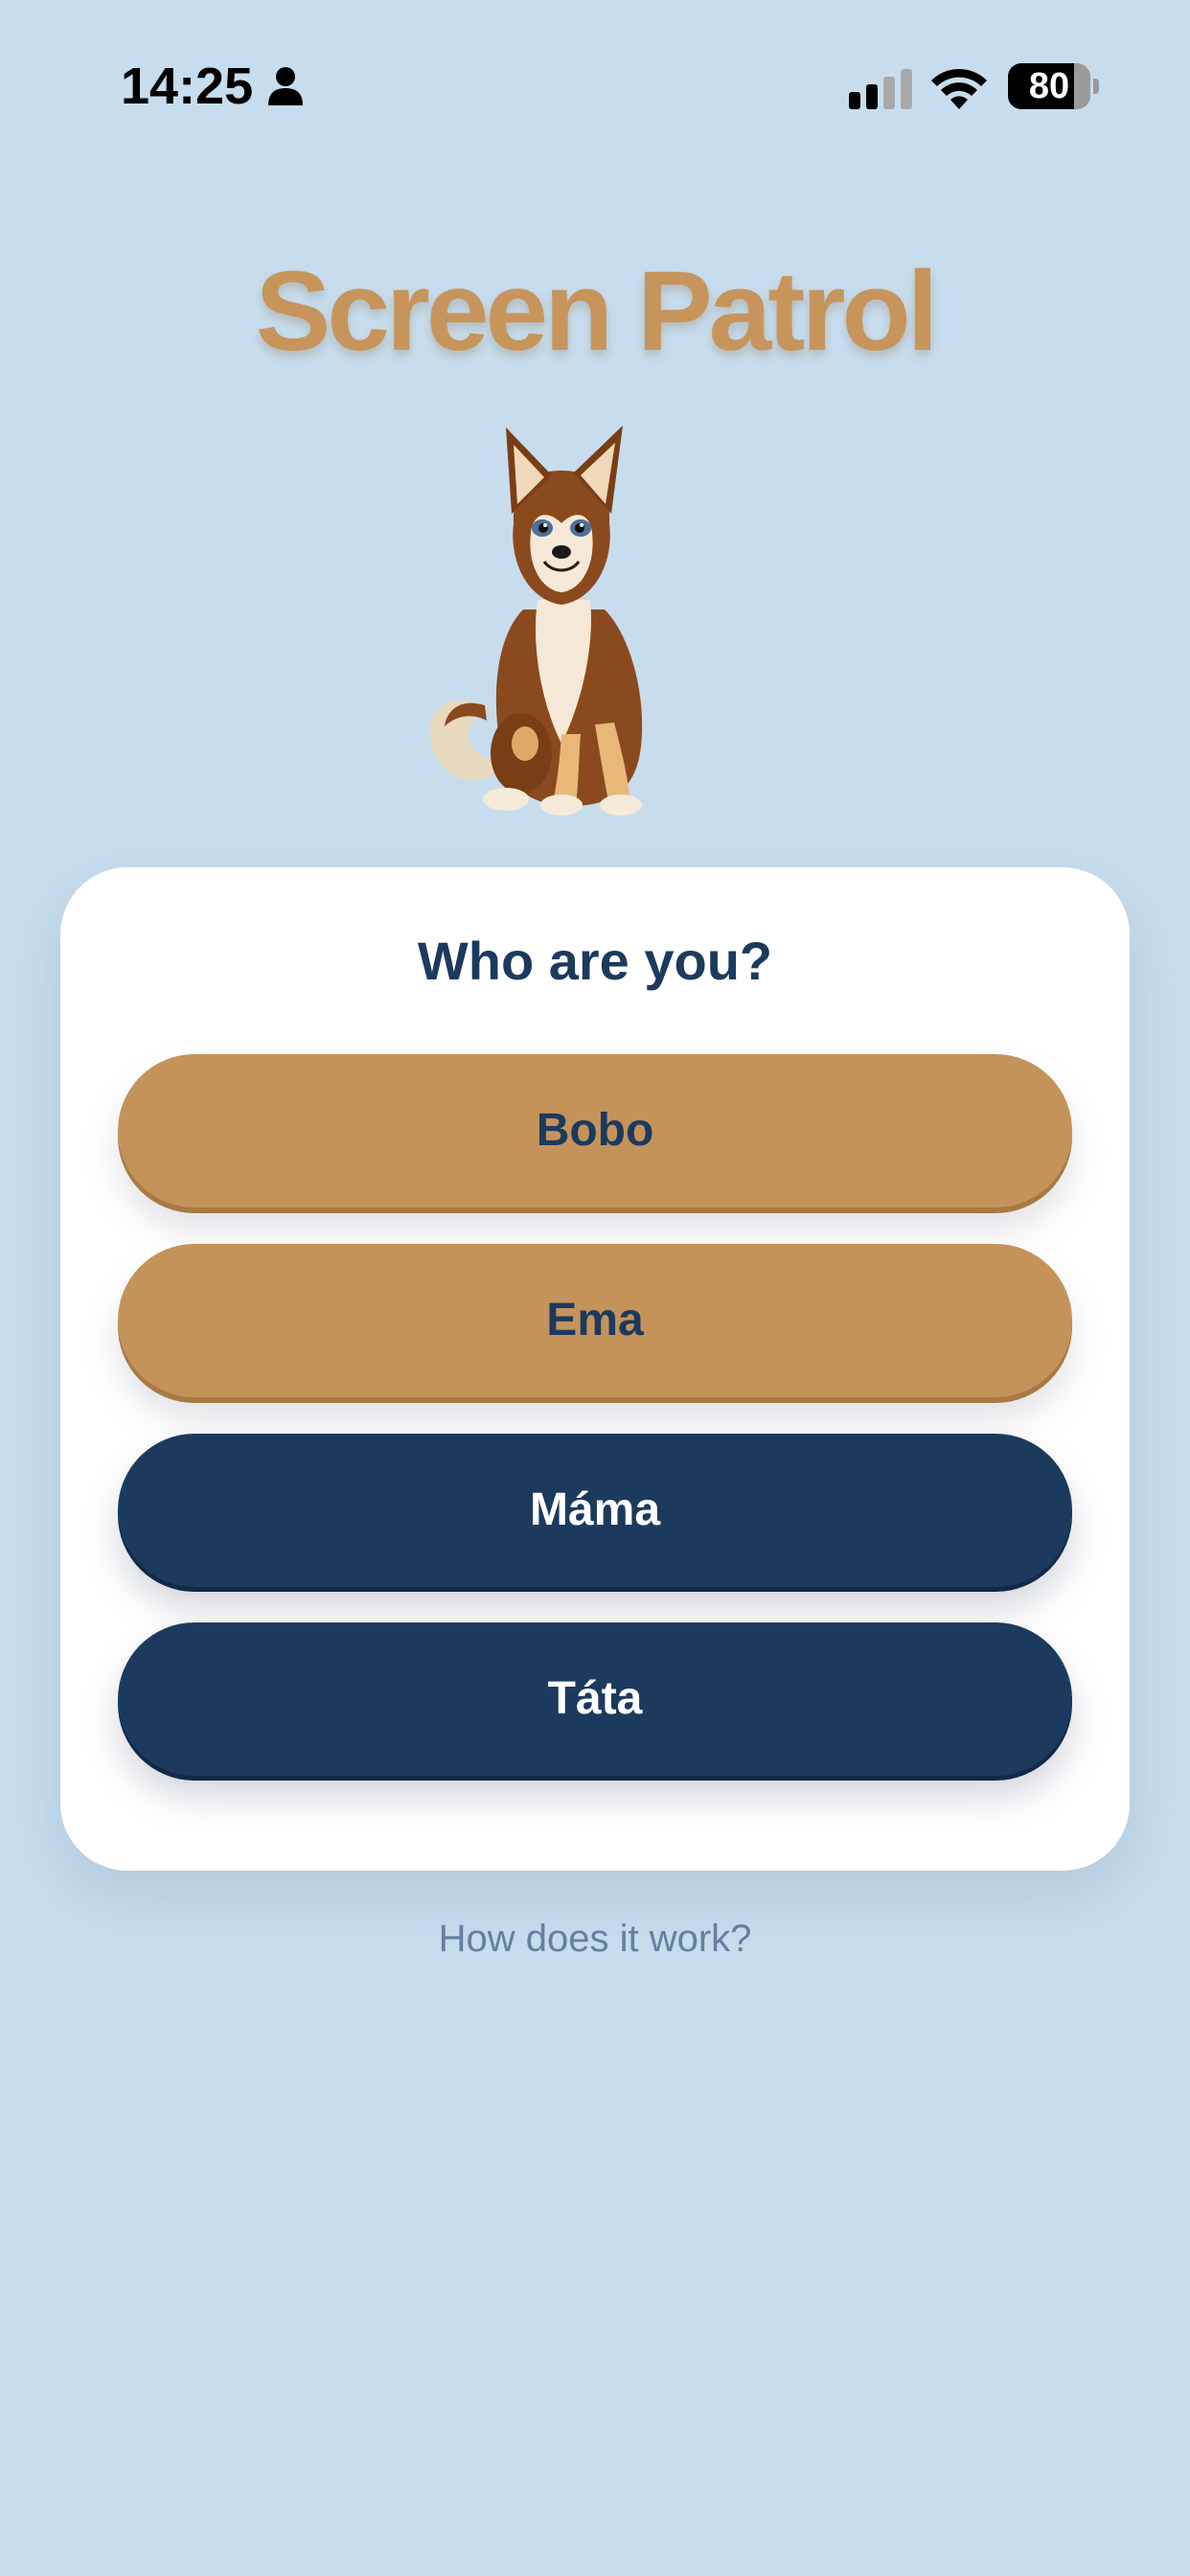 This screenshot has height=2576, width=1190. I want to click on battery-tip, so click(1096, 86).